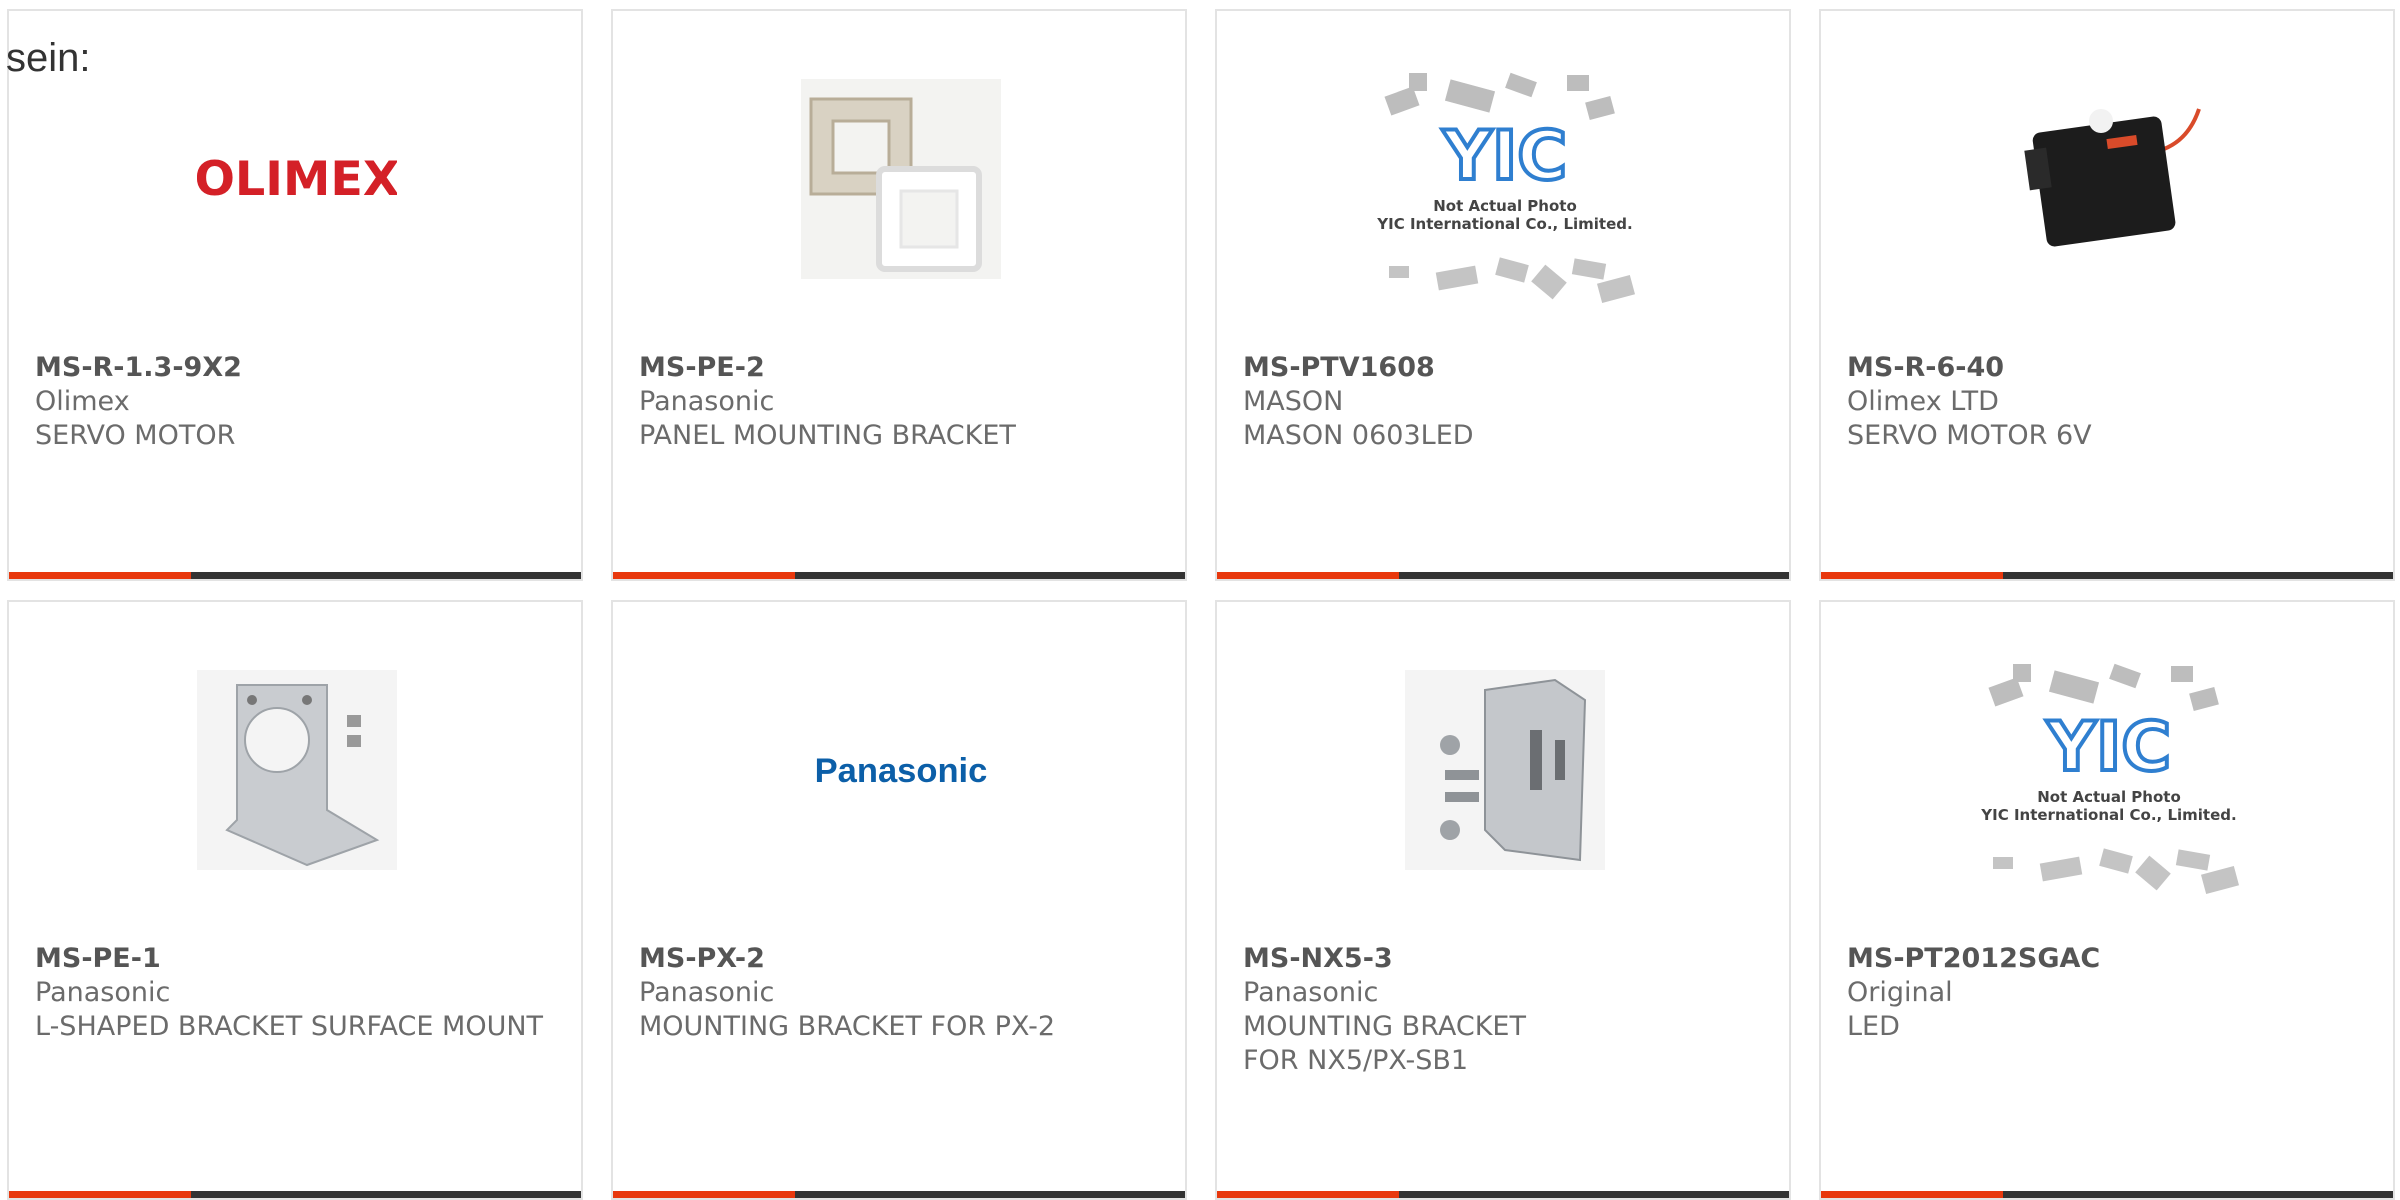 Image resolution: width=2400 pixels, height=1200 pixels. Describe the element at coordinates (1293, 401) in the screenshot. I see `manufacturer: MASON` at that location.